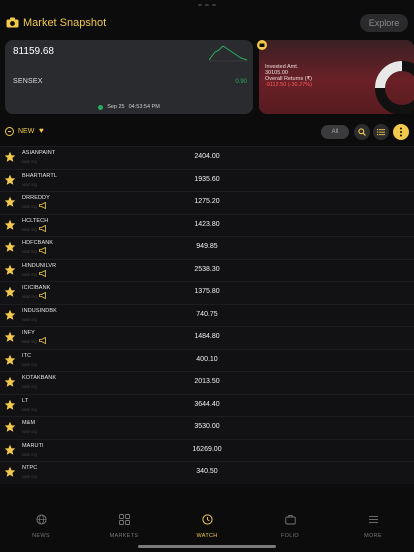  What do you see at coordinates (207, 5) in the screenshot?
I see `window-grabber` at bounding box center [207, 5].